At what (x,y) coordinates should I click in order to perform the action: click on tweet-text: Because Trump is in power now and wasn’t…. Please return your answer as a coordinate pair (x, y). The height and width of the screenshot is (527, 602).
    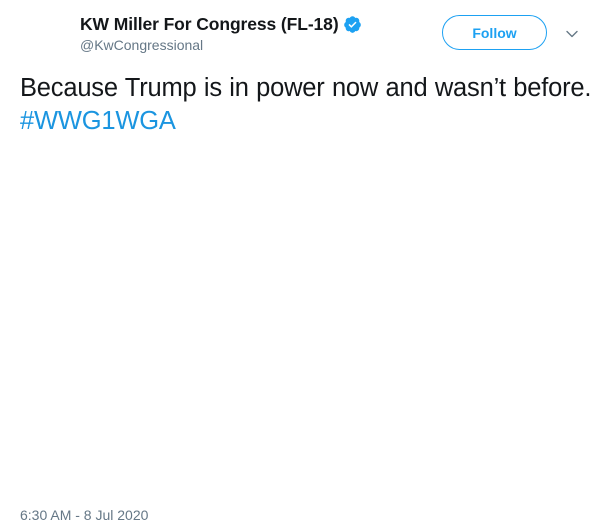
    Looking at the image, I should click on (307, 105).